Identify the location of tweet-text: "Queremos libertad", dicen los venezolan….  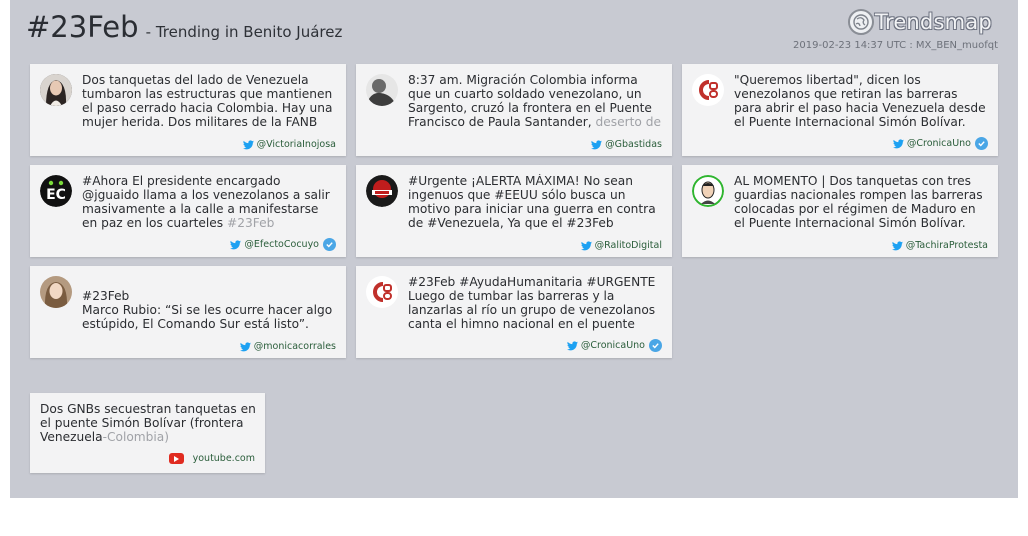
(860, 101).